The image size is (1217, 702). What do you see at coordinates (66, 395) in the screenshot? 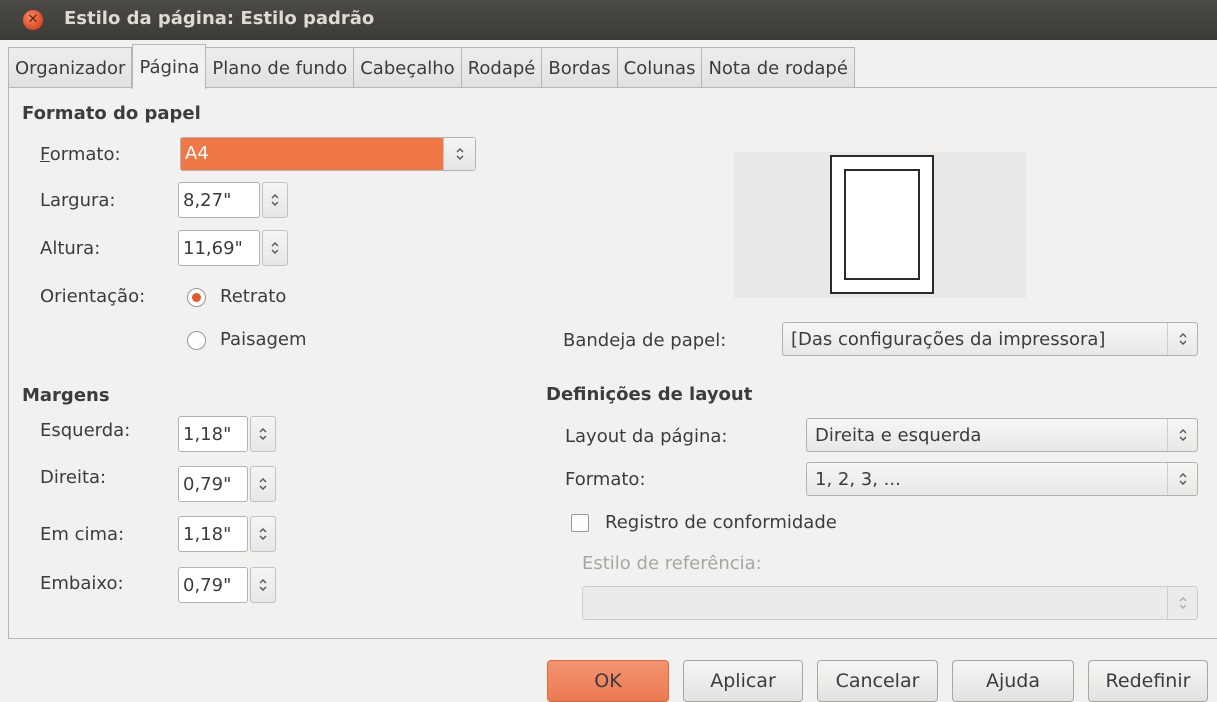
I see `margins-heading: Margens` at bounding box center [66, 395].